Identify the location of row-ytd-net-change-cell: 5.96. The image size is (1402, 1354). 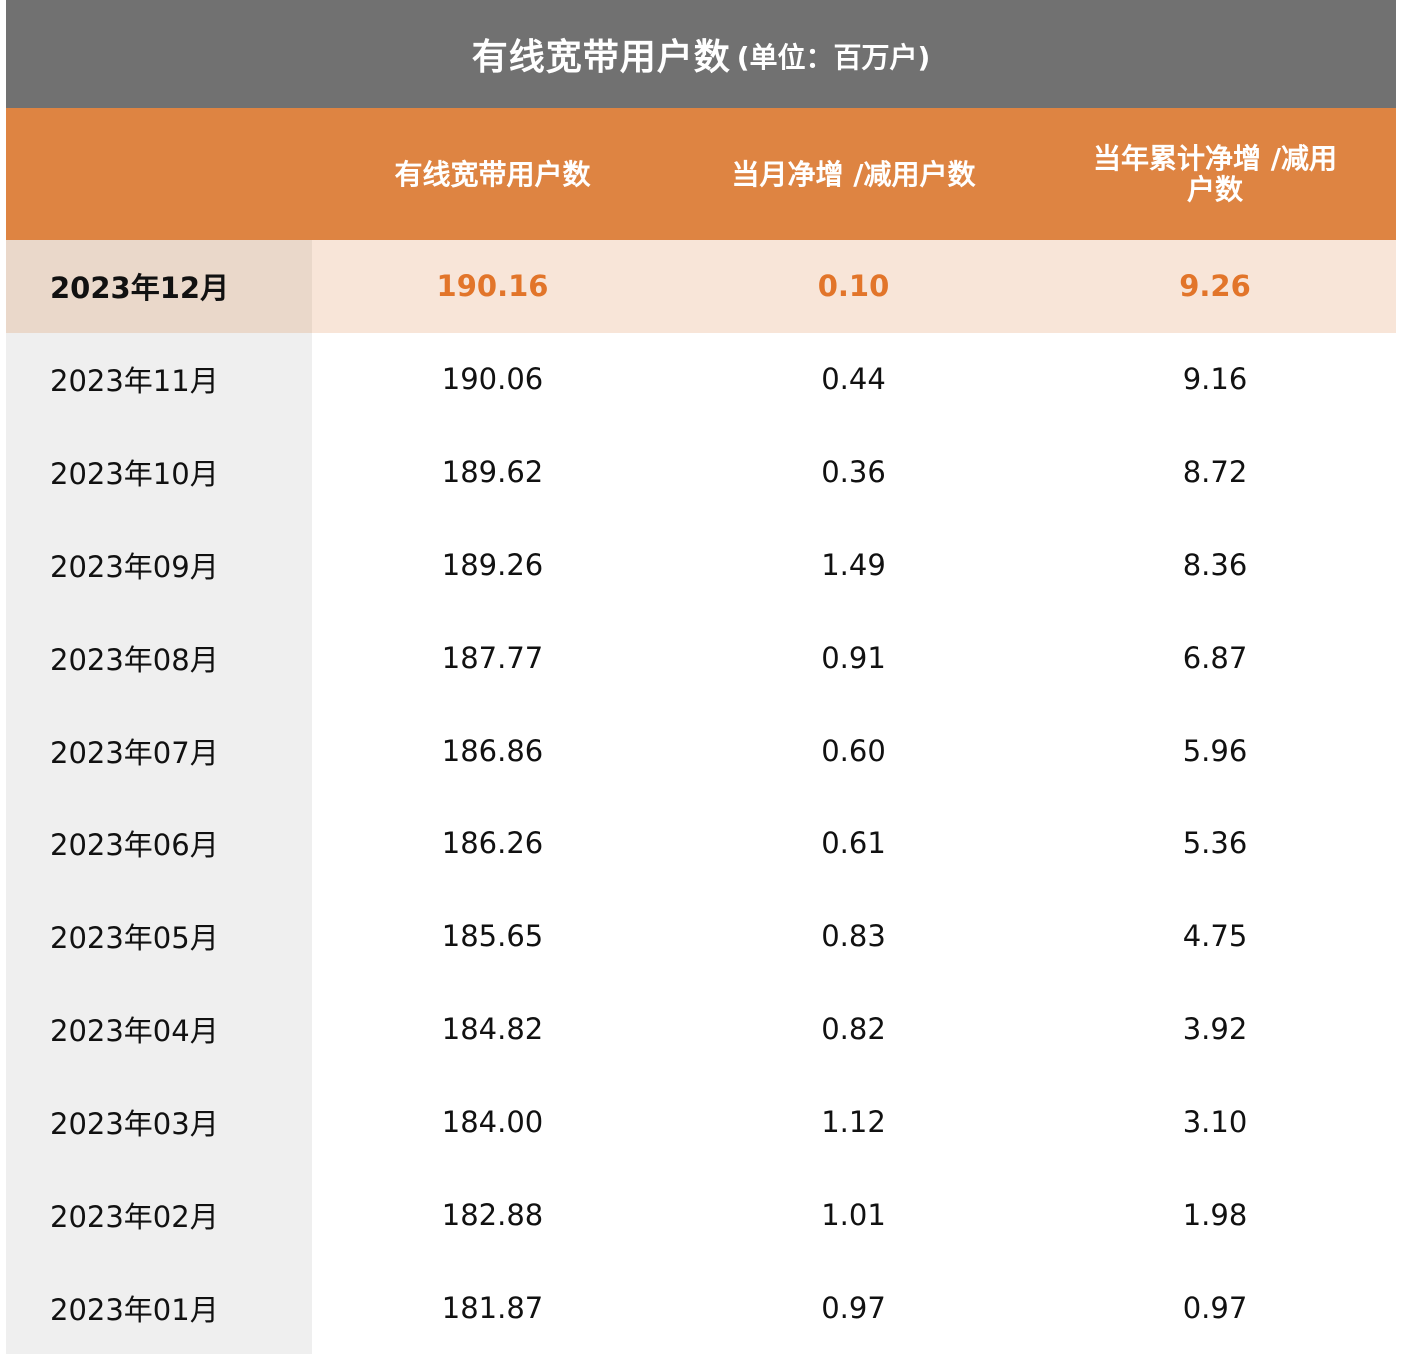
(1215, 750).